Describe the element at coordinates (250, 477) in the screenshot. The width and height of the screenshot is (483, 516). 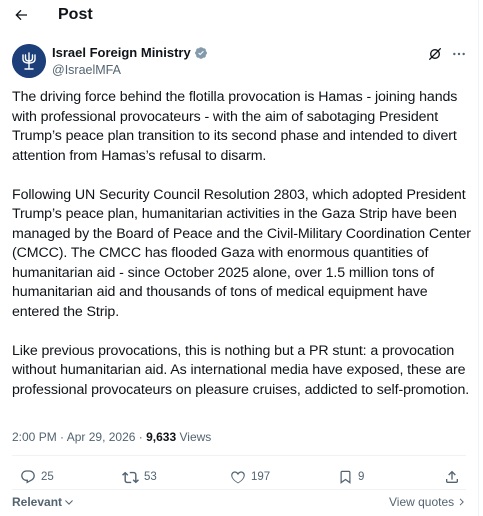
I see `like-button: 197` at that location.